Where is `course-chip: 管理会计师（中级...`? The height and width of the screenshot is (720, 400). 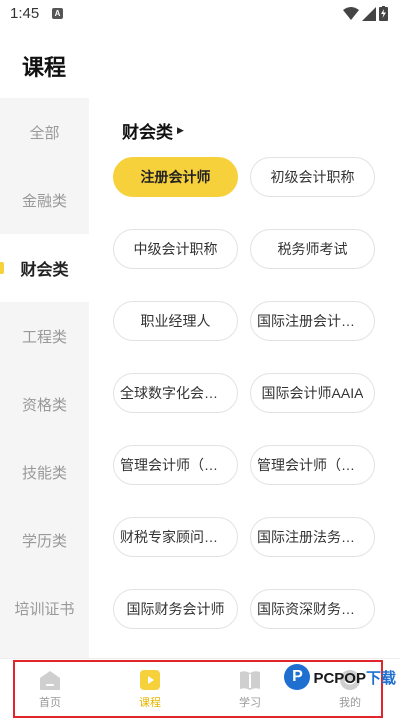 course-chip: 管理会计师（中级... is located at coordinates (175, 465).